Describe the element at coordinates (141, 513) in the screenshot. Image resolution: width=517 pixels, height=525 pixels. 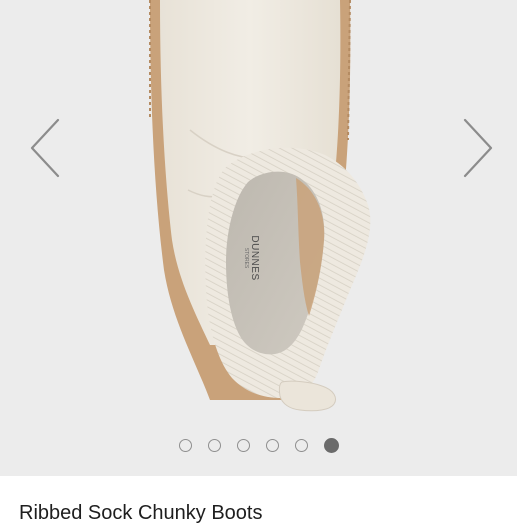
I see `product-title: Ribbed Sock Chunky Boots` at that location.